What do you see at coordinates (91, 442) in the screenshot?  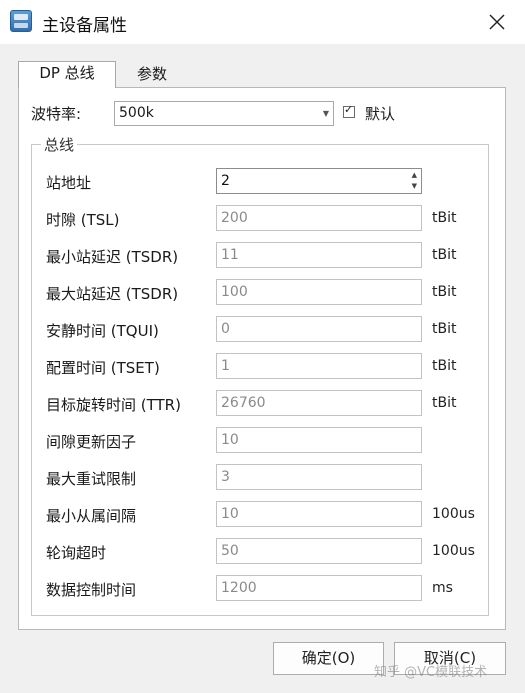 I see `field-label: 间隙更新因子` at bounding box center [91, 442].